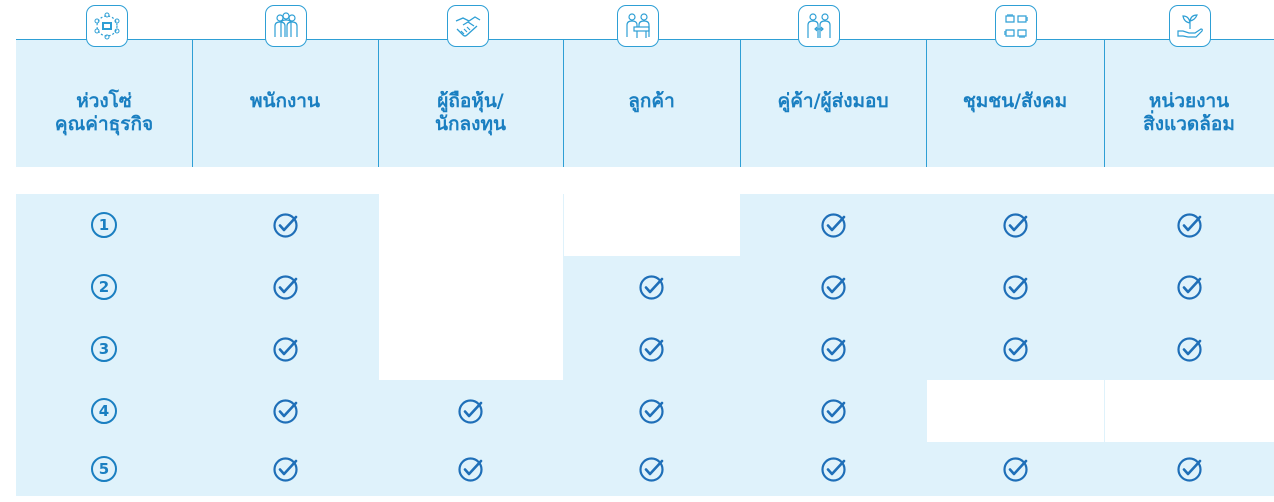 This screenshot has width=1274, height=502. I want to click on column-header-customers: ลูกค้า, so click(651, 126).